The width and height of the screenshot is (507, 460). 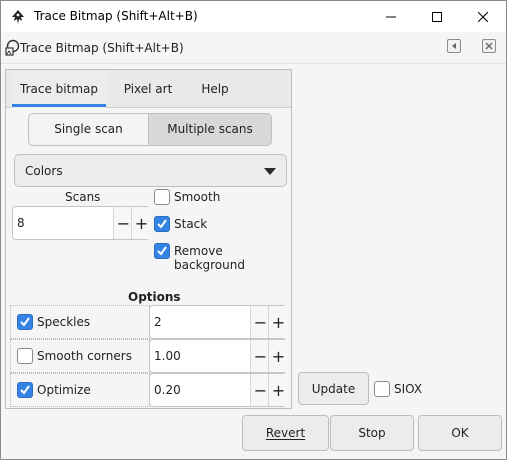 I want to click on dock-collapse-button, so click(x=454, y=46).